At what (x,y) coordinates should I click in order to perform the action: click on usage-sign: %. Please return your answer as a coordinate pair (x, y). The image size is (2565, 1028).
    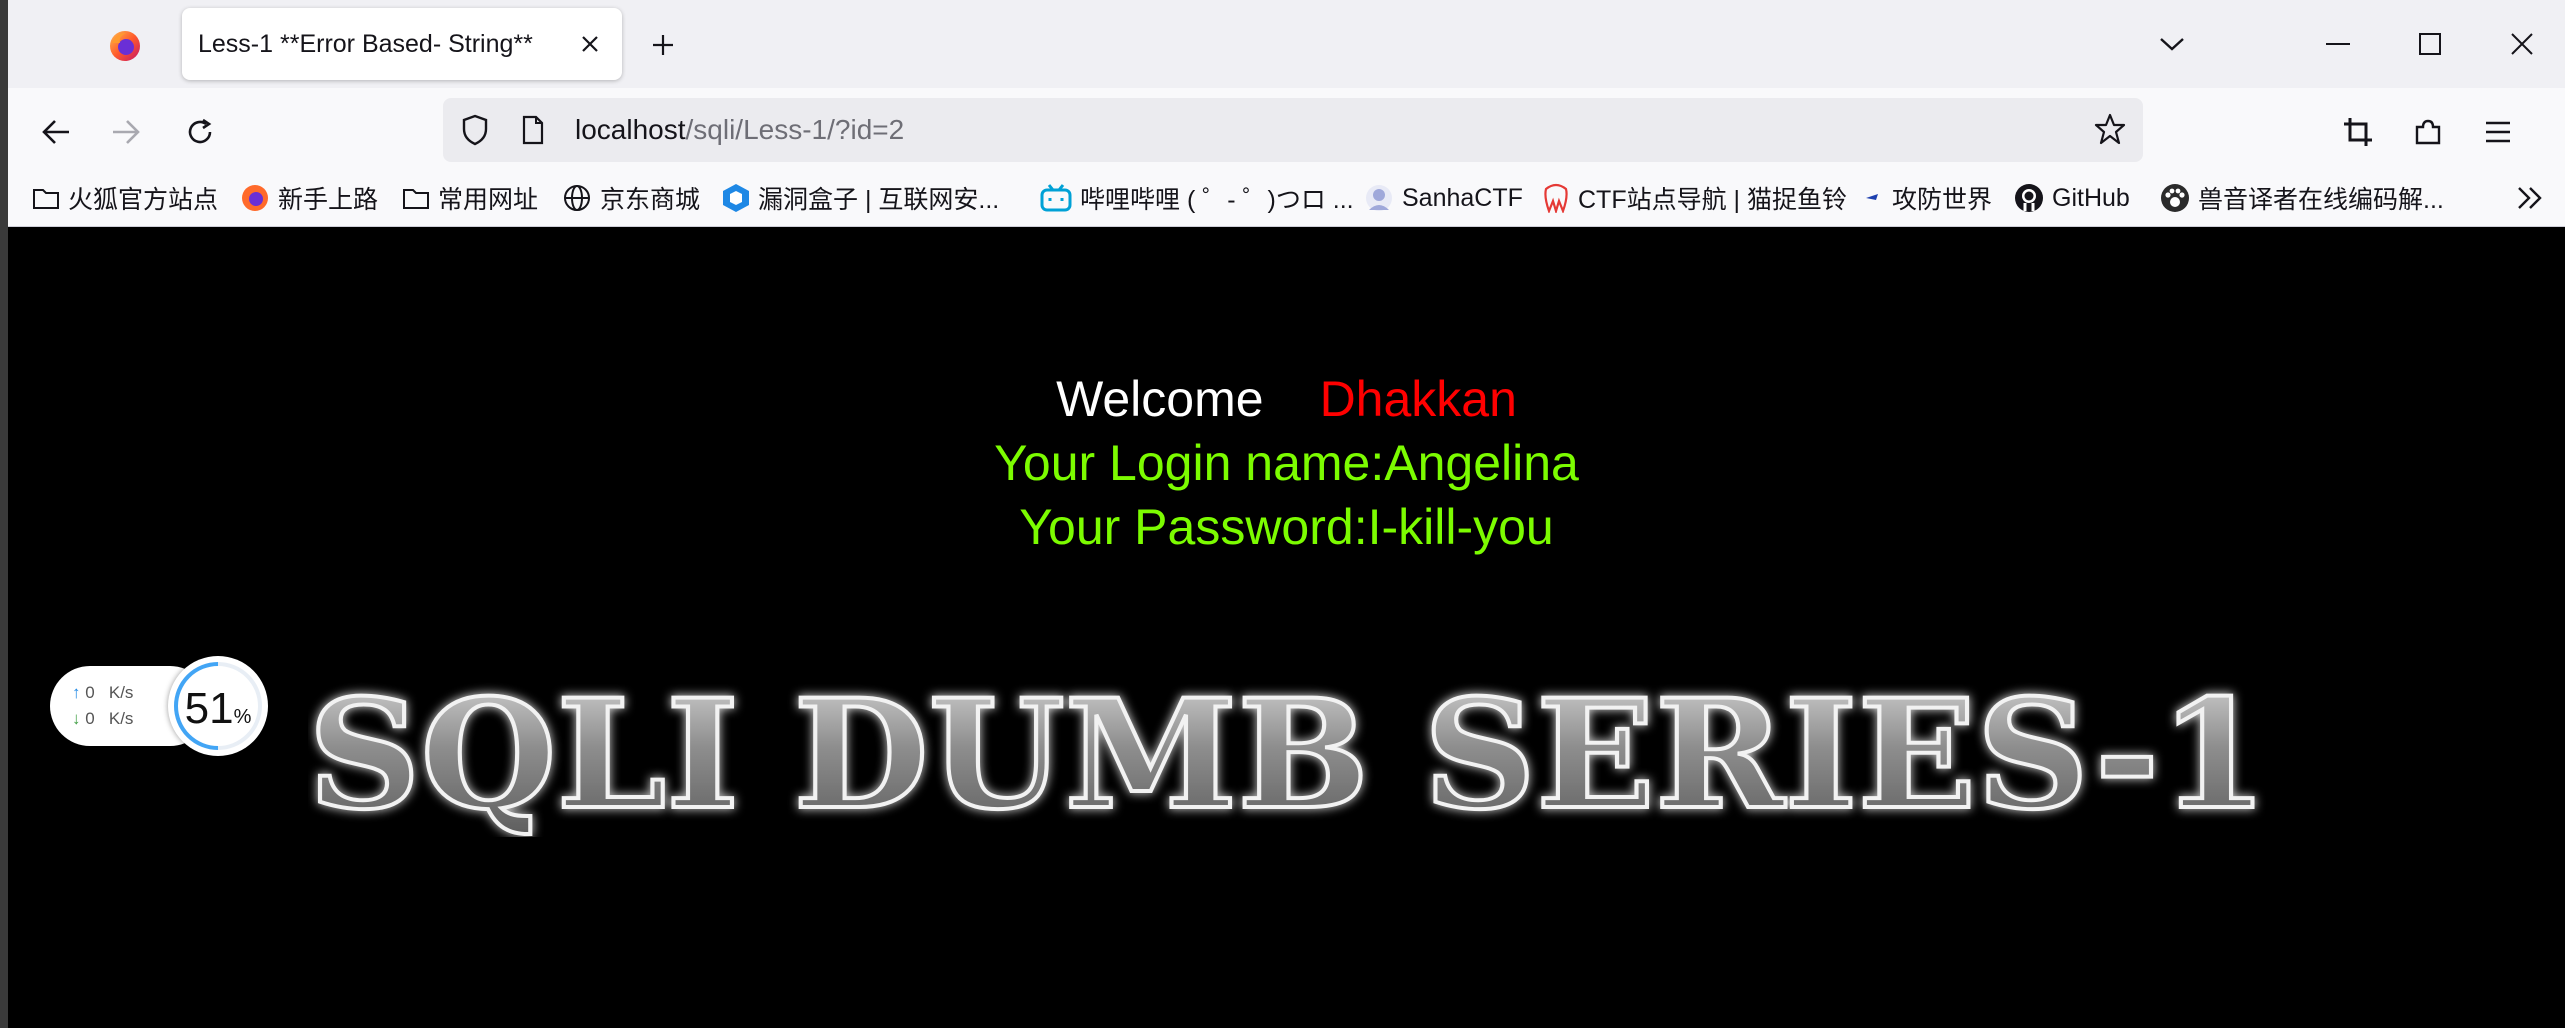
    Looking at the image, I should click on (242, 717).